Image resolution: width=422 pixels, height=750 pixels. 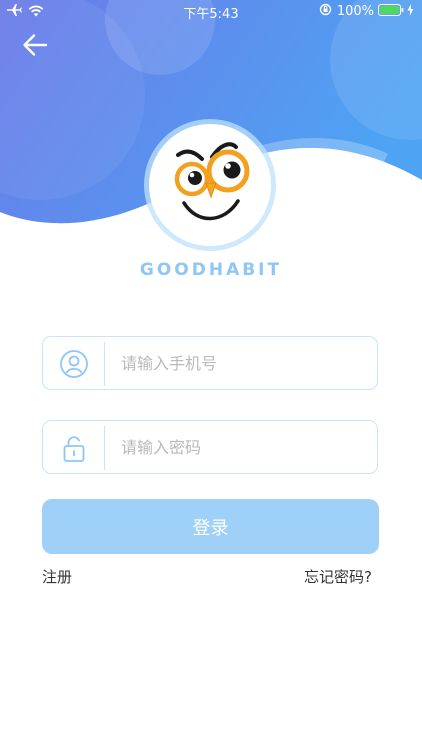 I want to click on app-logo, so click(x=210, y=185).